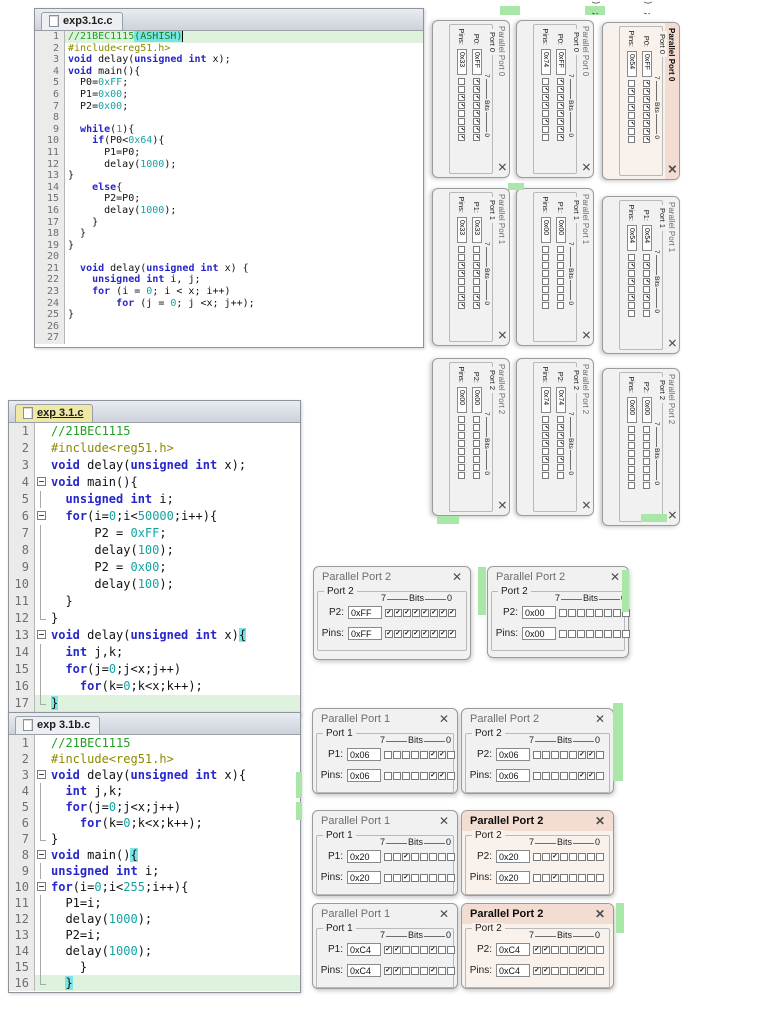  Describe the element at coordinates (154, 807) in the screenshot. I see `code-line: 5 for(j=0;j<x;j++)` at that location.